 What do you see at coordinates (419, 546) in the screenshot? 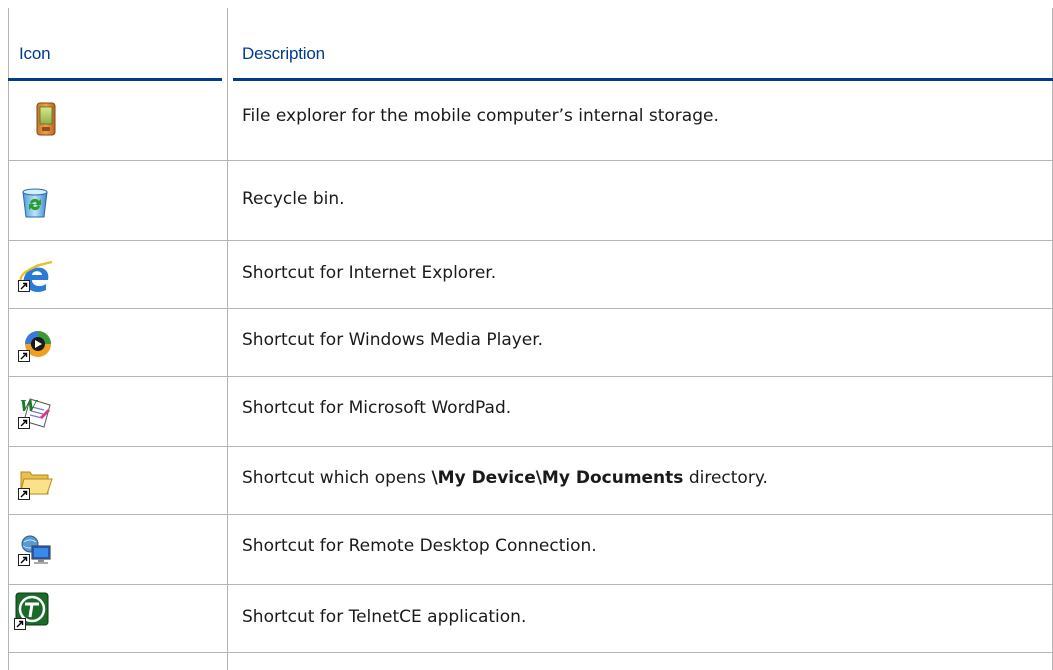
I see `row-description: Shortcut for Remote Desktop Connection.` at bounding box center [419, 546].